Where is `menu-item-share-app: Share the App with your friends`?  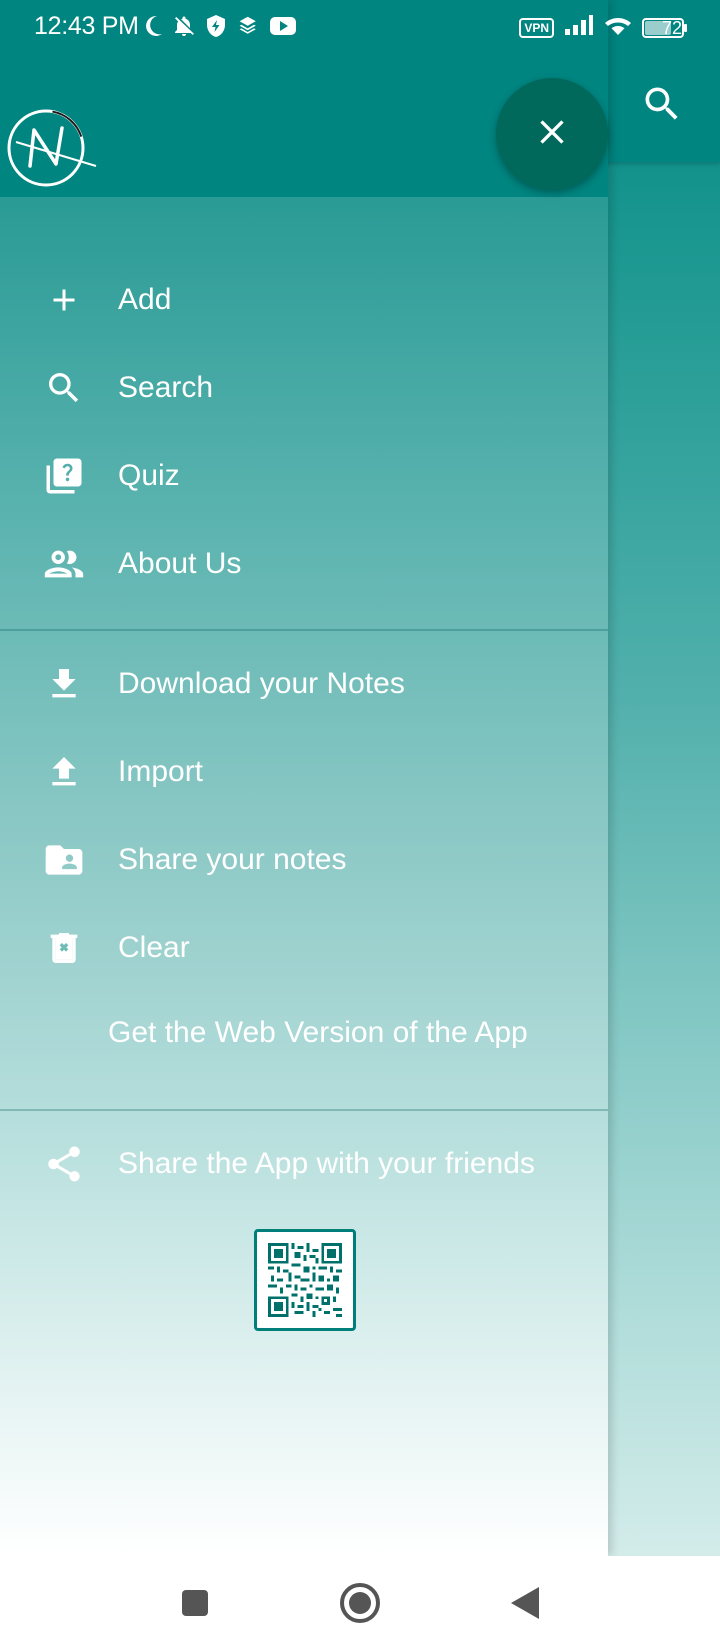
menu-item-share-app: Share the App with your friends is located at coordinates (304, 1164).